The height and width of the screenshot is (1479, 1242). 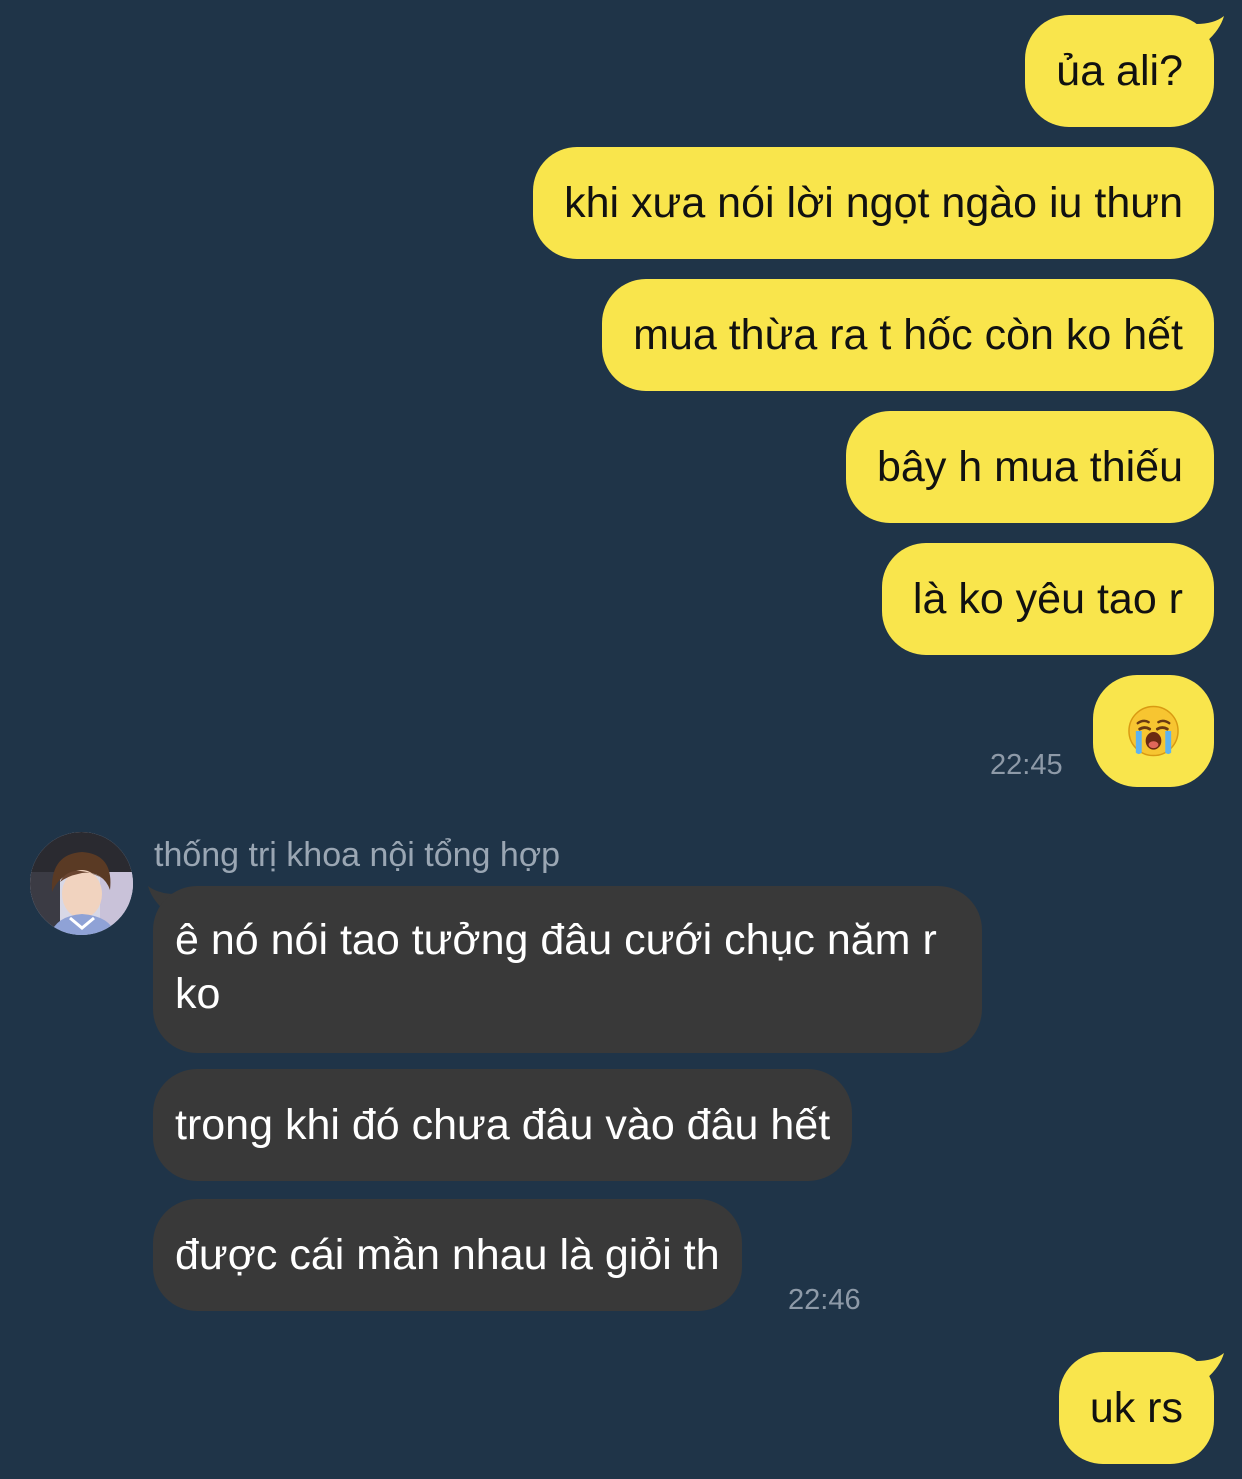 What do you see at coordinates (1026, 765) in the screenshot?
I see `message-timestamp: 22:45` at bounding box center [1026, 765].